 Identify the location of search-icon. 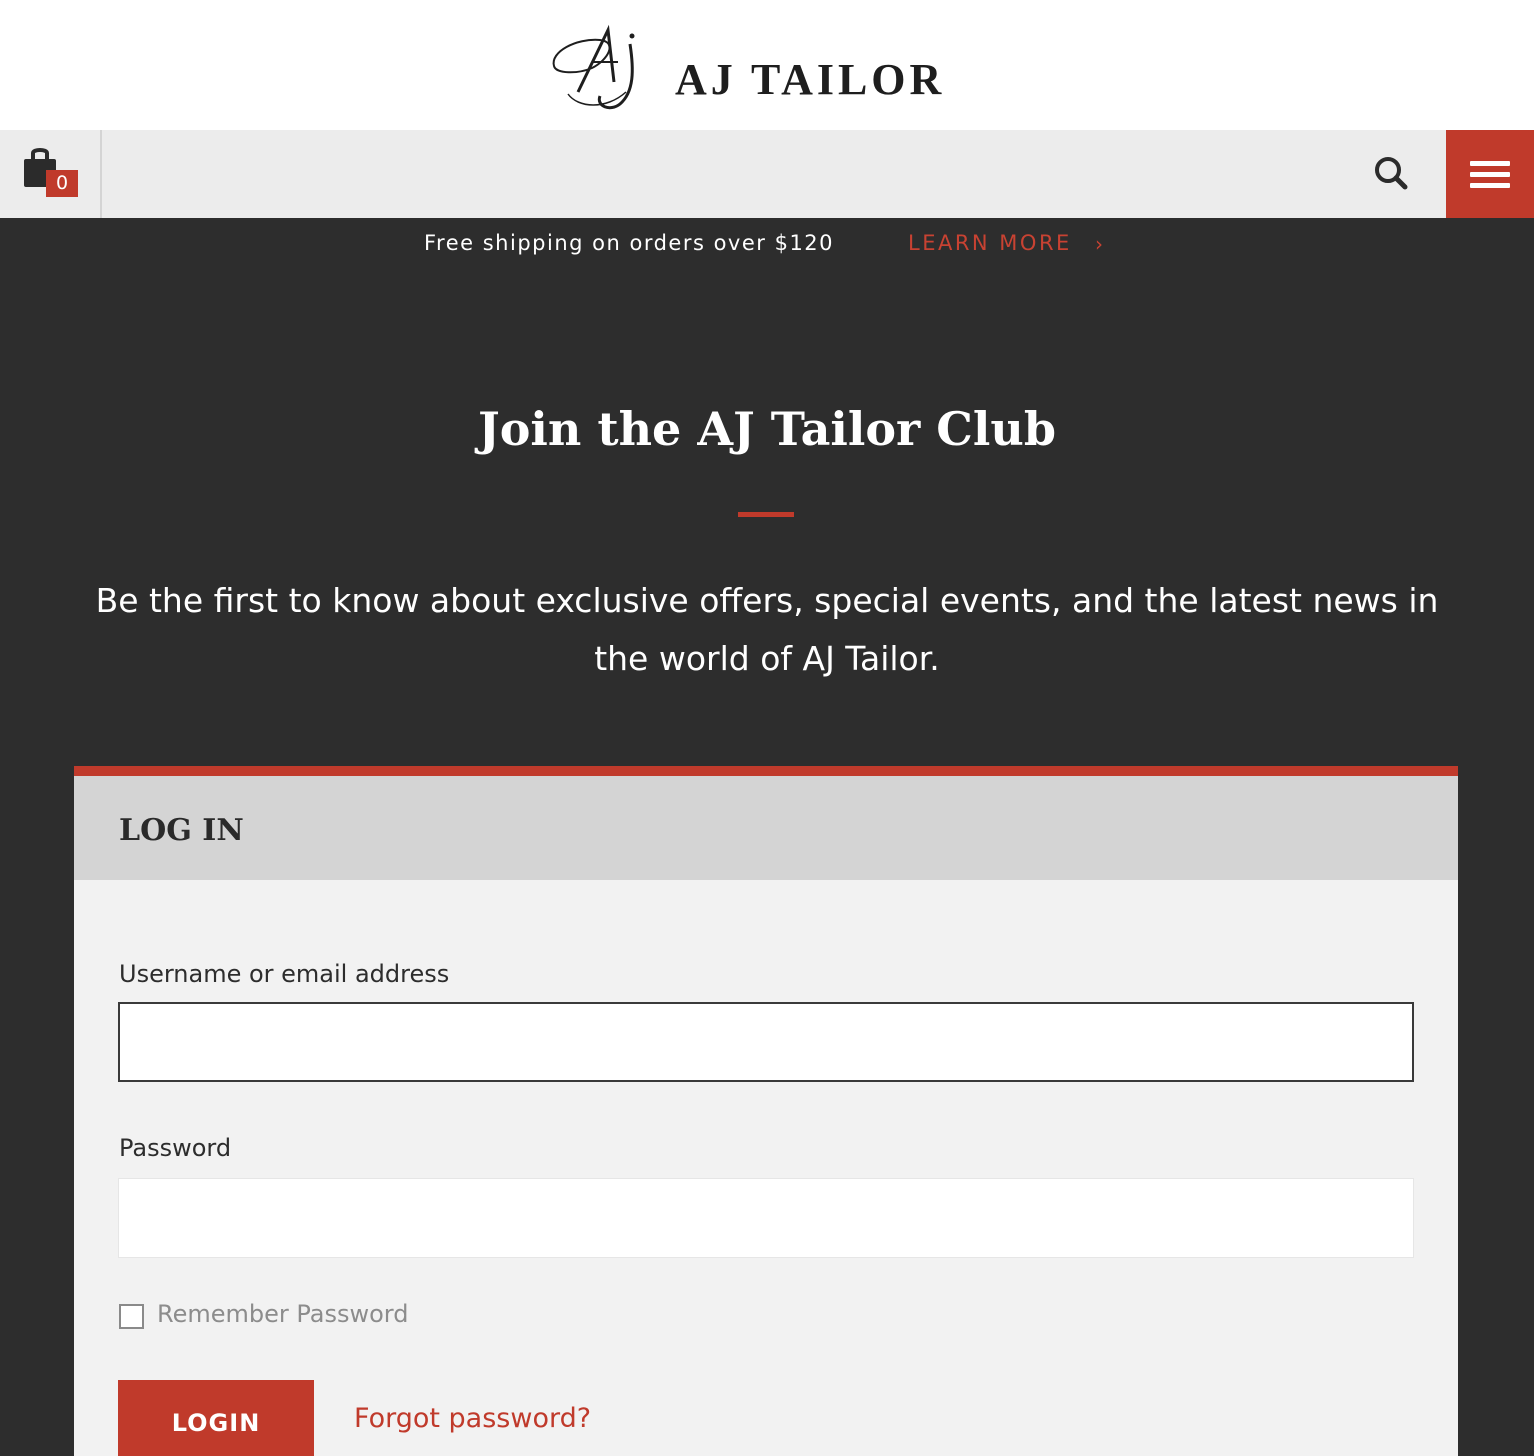
(1391, 173).